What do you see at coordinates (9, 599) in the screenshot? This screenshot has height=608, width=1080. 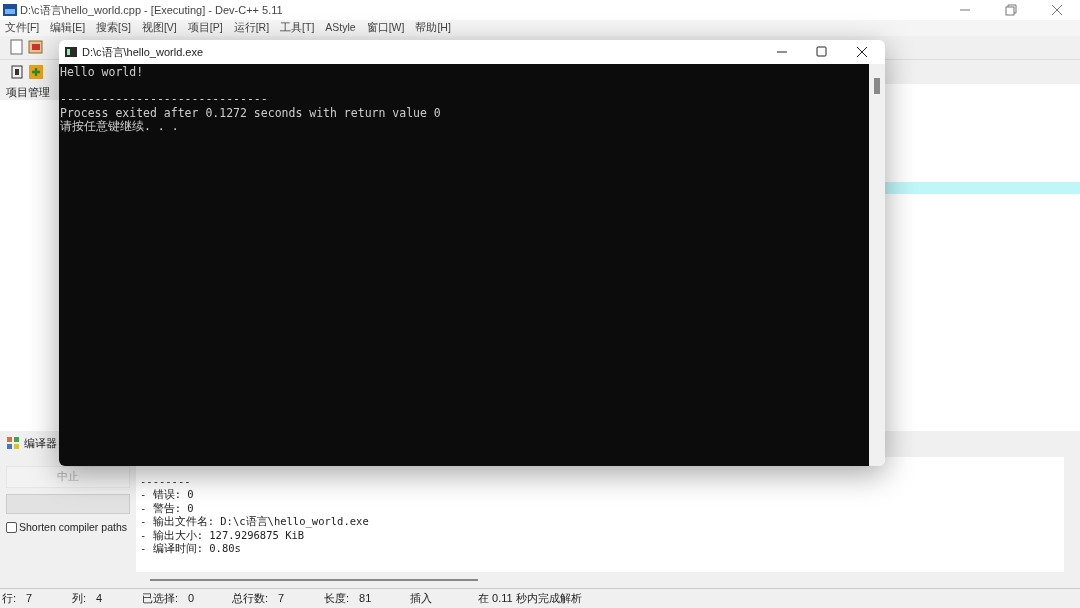 I see `status-label: 行:` at bounding box center [9, 599].